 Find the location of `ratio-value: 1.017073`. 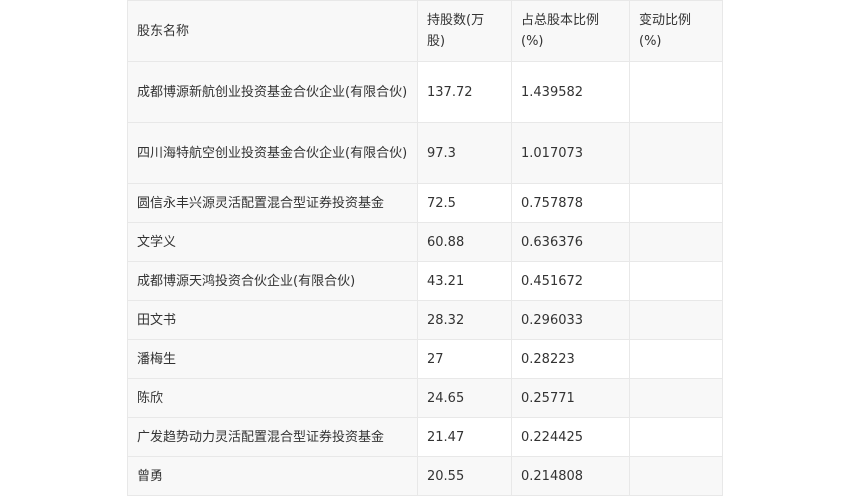

ratio-value: 1.017073 is located at coordinates (570, 153).